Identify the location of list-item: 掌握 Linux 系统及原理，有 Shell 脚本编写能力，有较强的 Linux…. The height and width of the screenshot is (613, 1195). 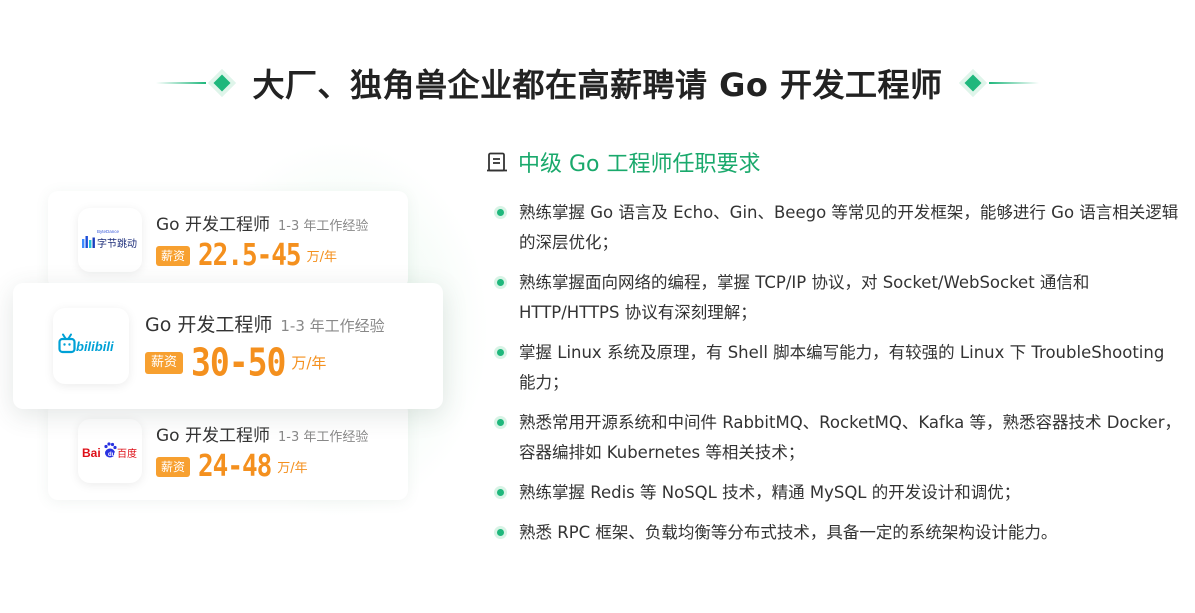
(839, 368).